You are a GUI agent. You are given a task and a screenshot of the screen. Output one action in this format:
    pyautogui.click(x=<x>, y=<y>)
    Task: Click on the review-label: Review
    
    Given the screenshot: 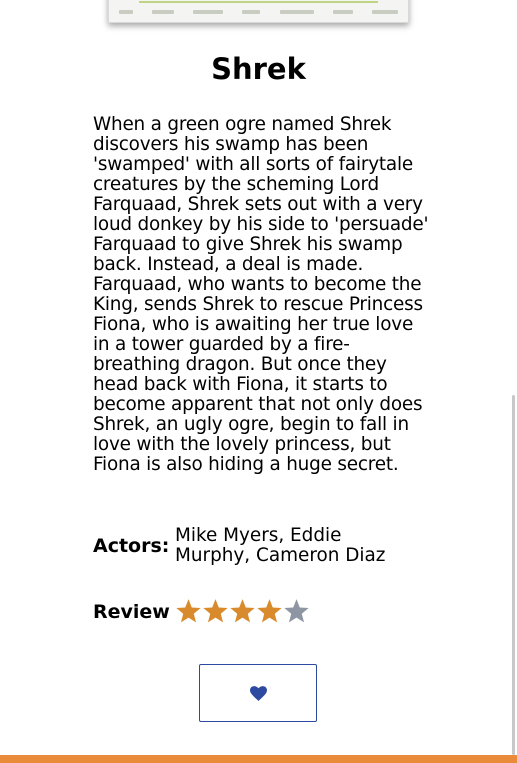 What is the action you would take?
    pyautogui.click(x=131, y=611)
    